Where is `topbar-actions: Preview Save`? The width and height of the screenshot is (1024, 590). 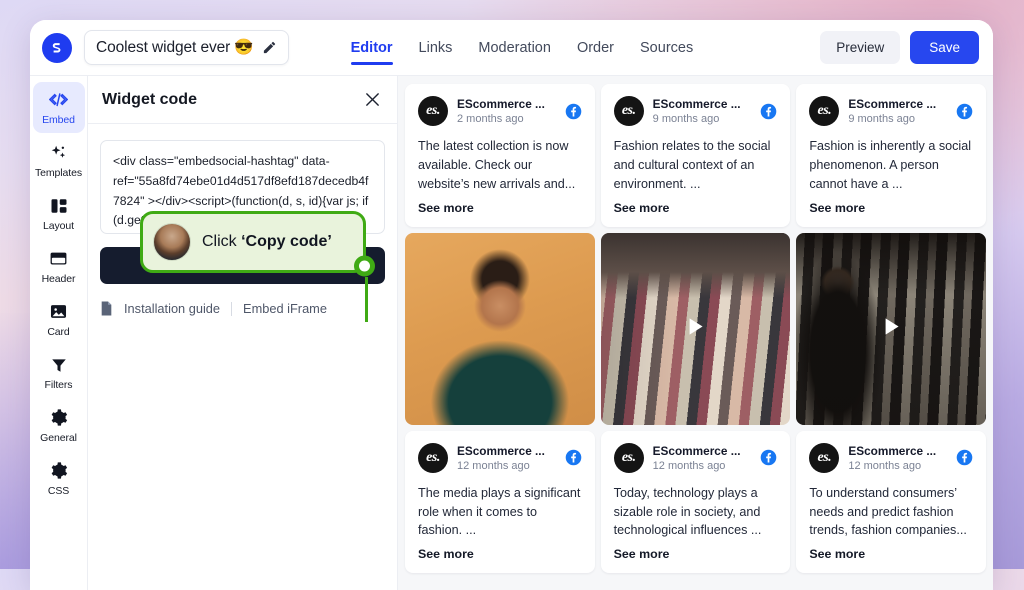 topbar-actions: Preview Save is located at coordinates (899, 47).